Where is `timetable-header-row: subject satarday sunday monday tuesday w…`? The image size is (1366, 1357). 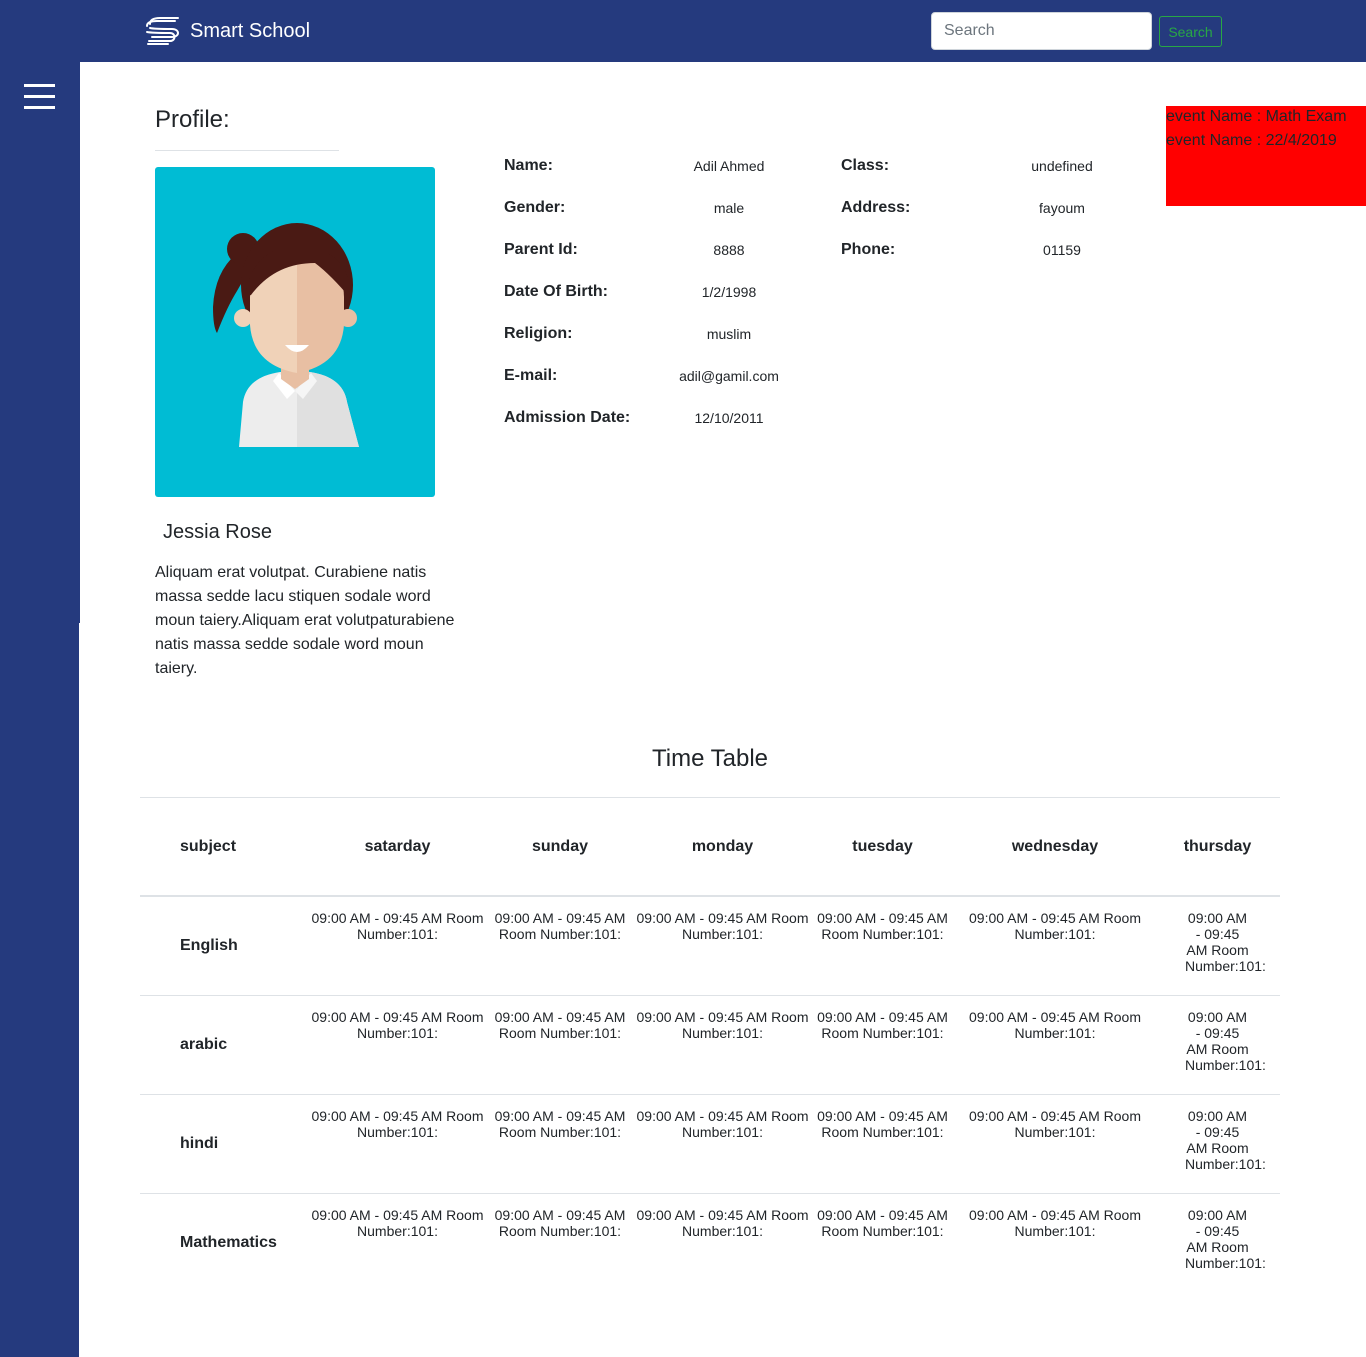 timetable-header-row: subject satarday sunday monday tuesday w… is located at coordinates (710, 847).